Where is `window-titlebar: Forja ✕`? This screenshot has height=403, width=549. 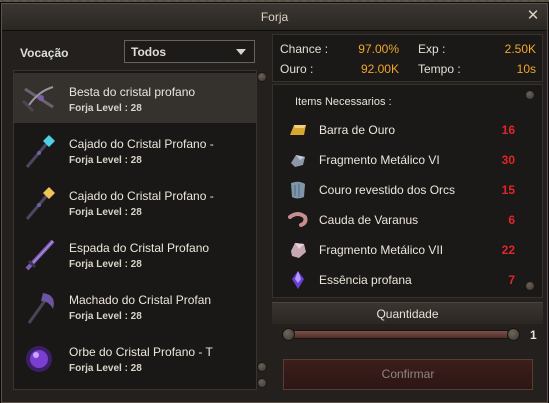
window-titlebar: Forja ✕ is located at coordinates (274, 17).